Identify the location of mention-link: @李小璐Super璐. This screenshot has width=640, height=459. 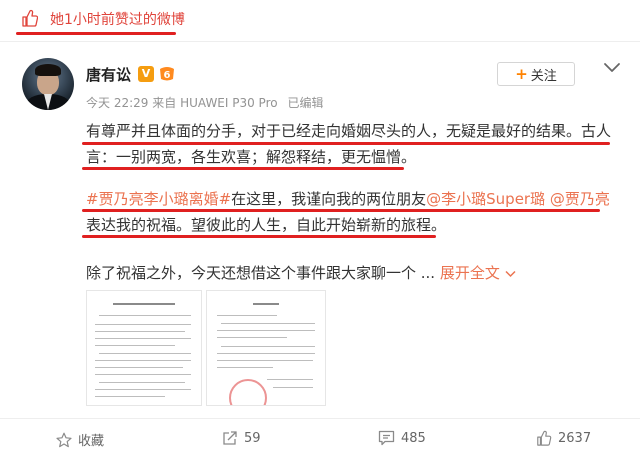
(485, 199).